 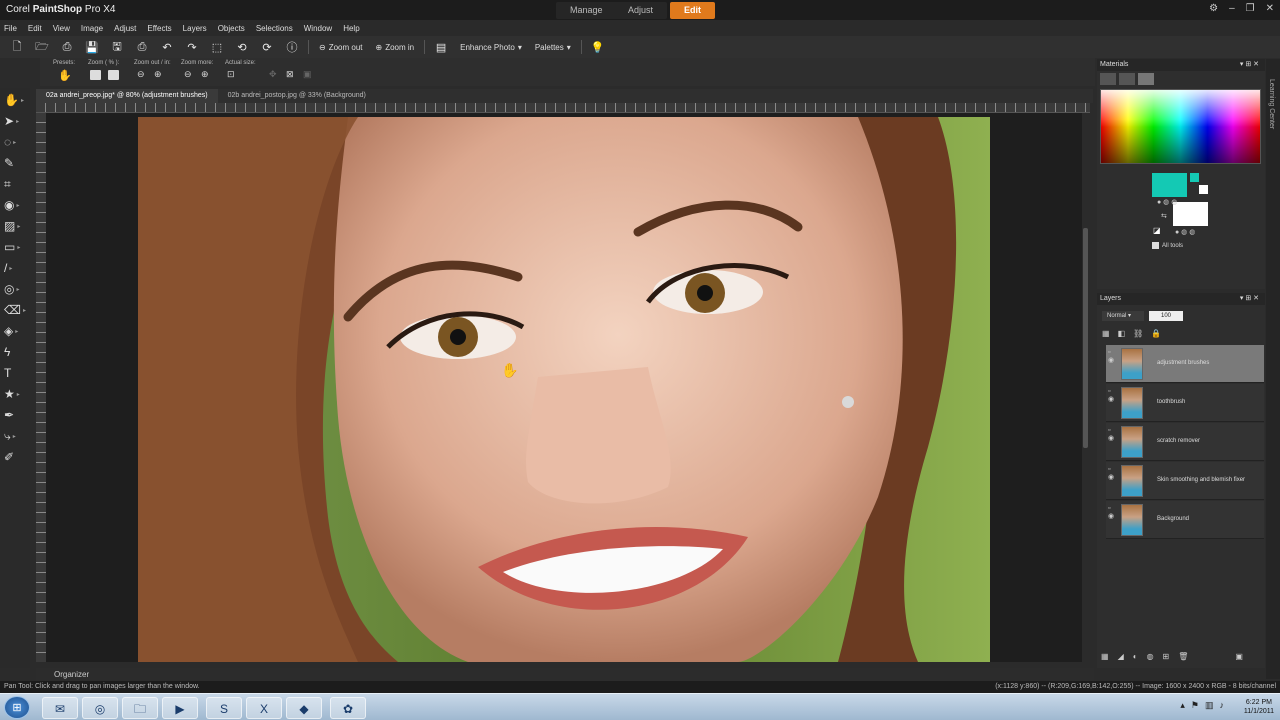 I want to click on volume-icon: ♪, so click(x=1222, y=705).